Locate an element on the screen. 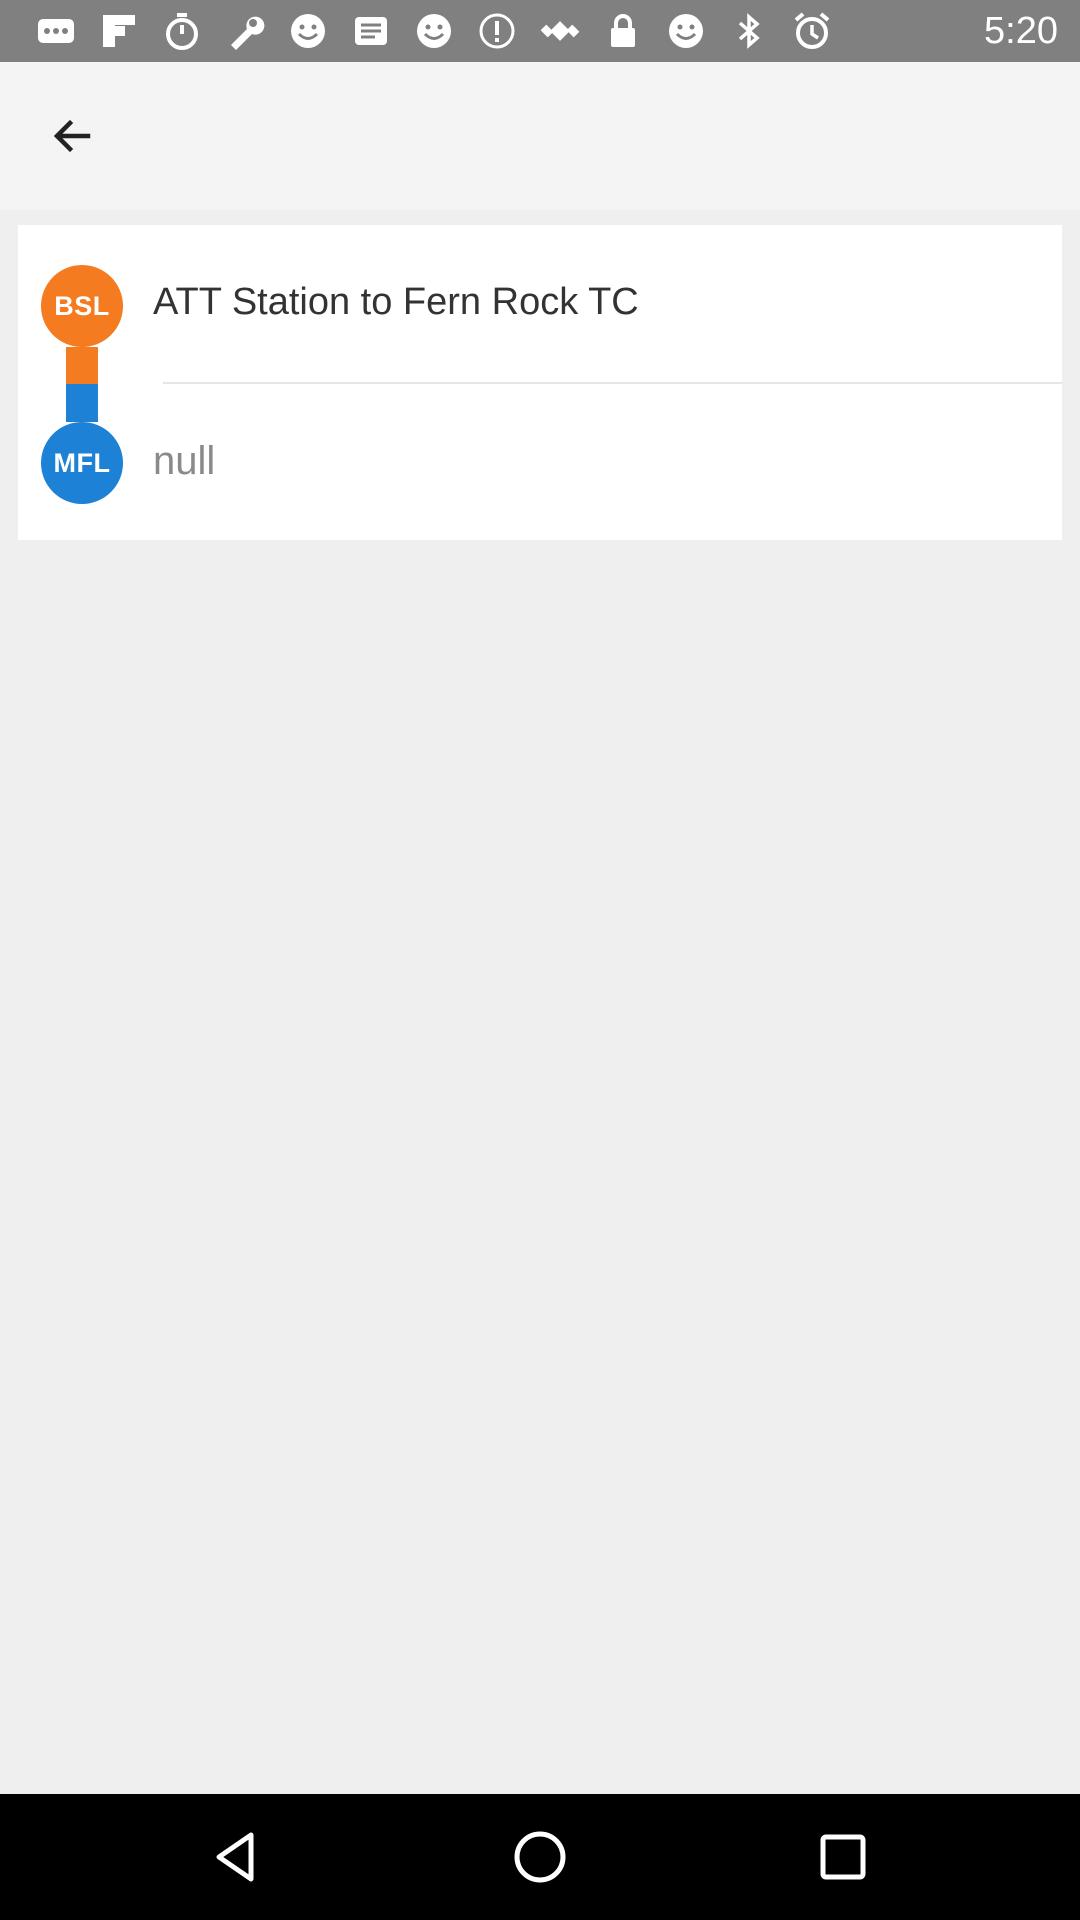  lock-icon is located at coordinates (622, 31).